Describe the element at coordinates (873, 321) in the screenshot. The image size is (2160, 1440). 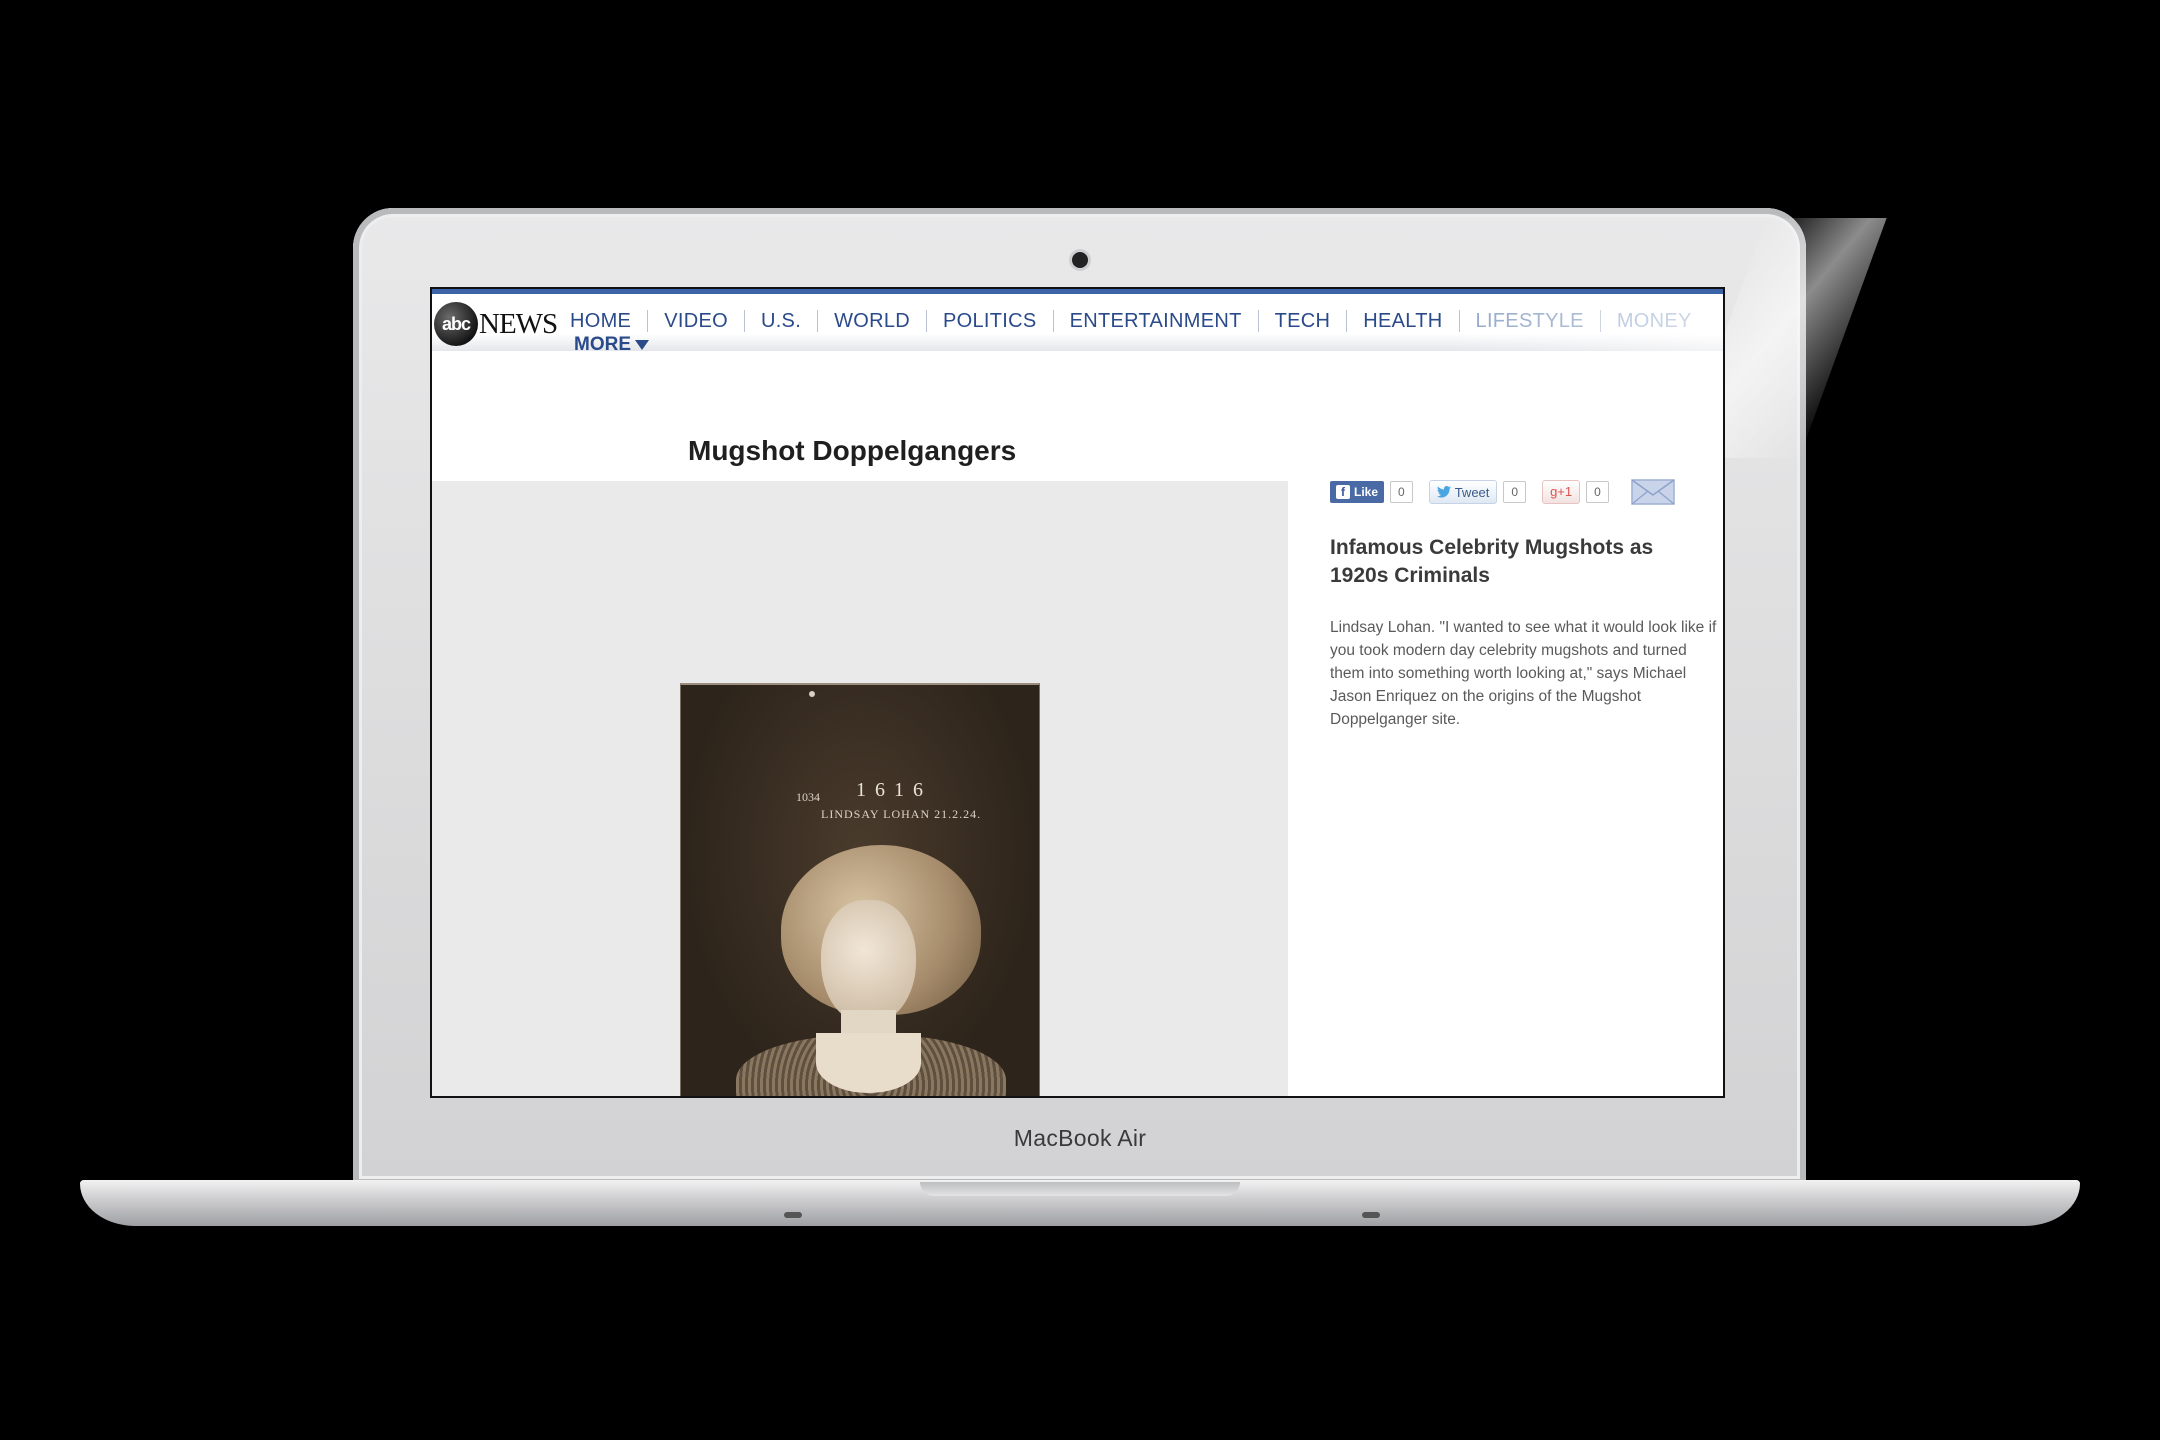
I see `nav-item-world: WORLD` at that location.